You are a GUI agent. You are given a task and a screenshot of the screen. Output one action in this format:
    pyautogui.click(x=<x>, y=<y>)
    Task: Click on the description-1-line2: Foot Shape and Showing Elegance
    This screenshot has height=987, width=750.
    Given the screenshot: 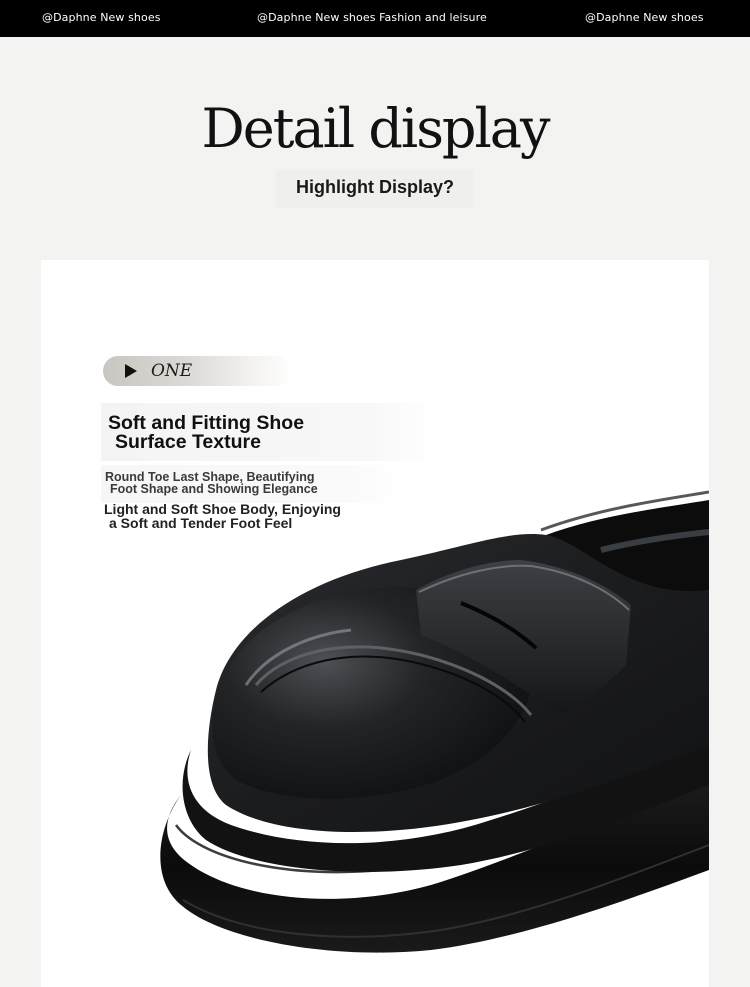 What is the action you would take?
    pyautogui.click(x=214, y=489)
    